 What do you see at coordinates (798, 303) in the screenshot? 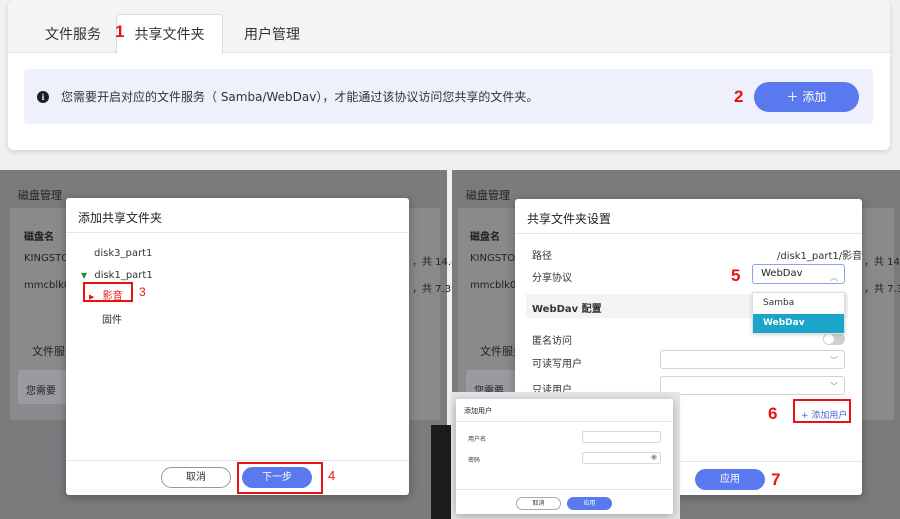
I see `option-samba: Samba` at bounding box center [798, 303].